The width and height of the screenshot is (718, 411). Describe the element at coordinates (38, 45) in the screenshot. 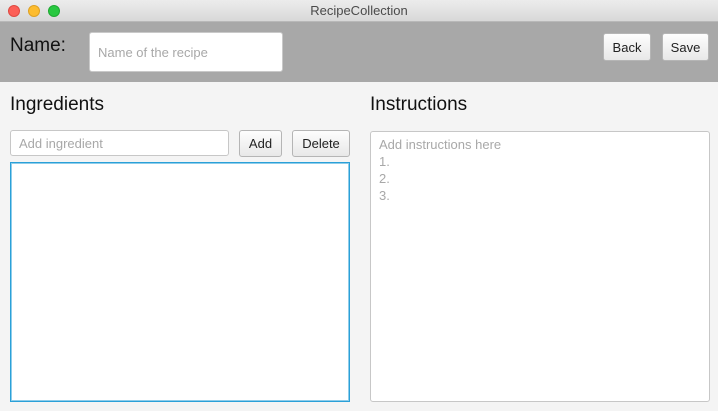

I see `name-label: Name:` at that location.